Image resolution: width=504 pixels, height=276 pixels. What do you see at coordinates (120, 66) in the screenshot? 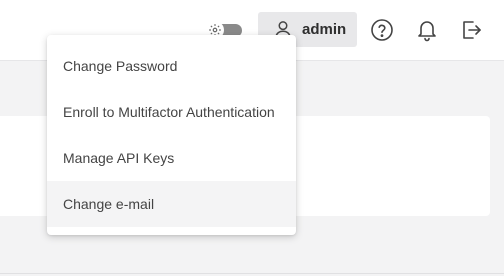
I see `menu-item-label: Change Password` at bounding box center [120, 66].